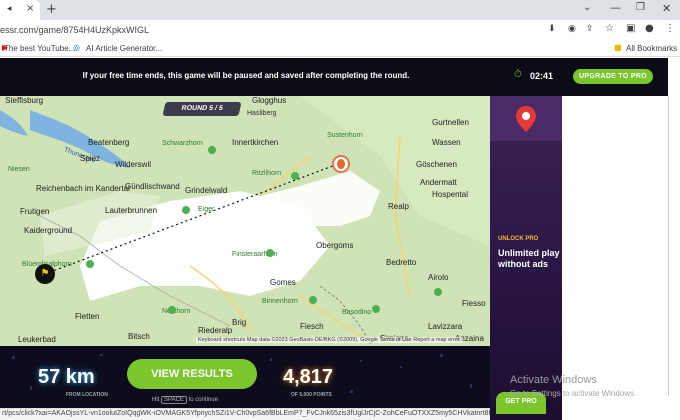  What do you see at coordinates (51, 9) in the screenshot?
I see `new-tab-icon: +` at bounding box center [51, 9].